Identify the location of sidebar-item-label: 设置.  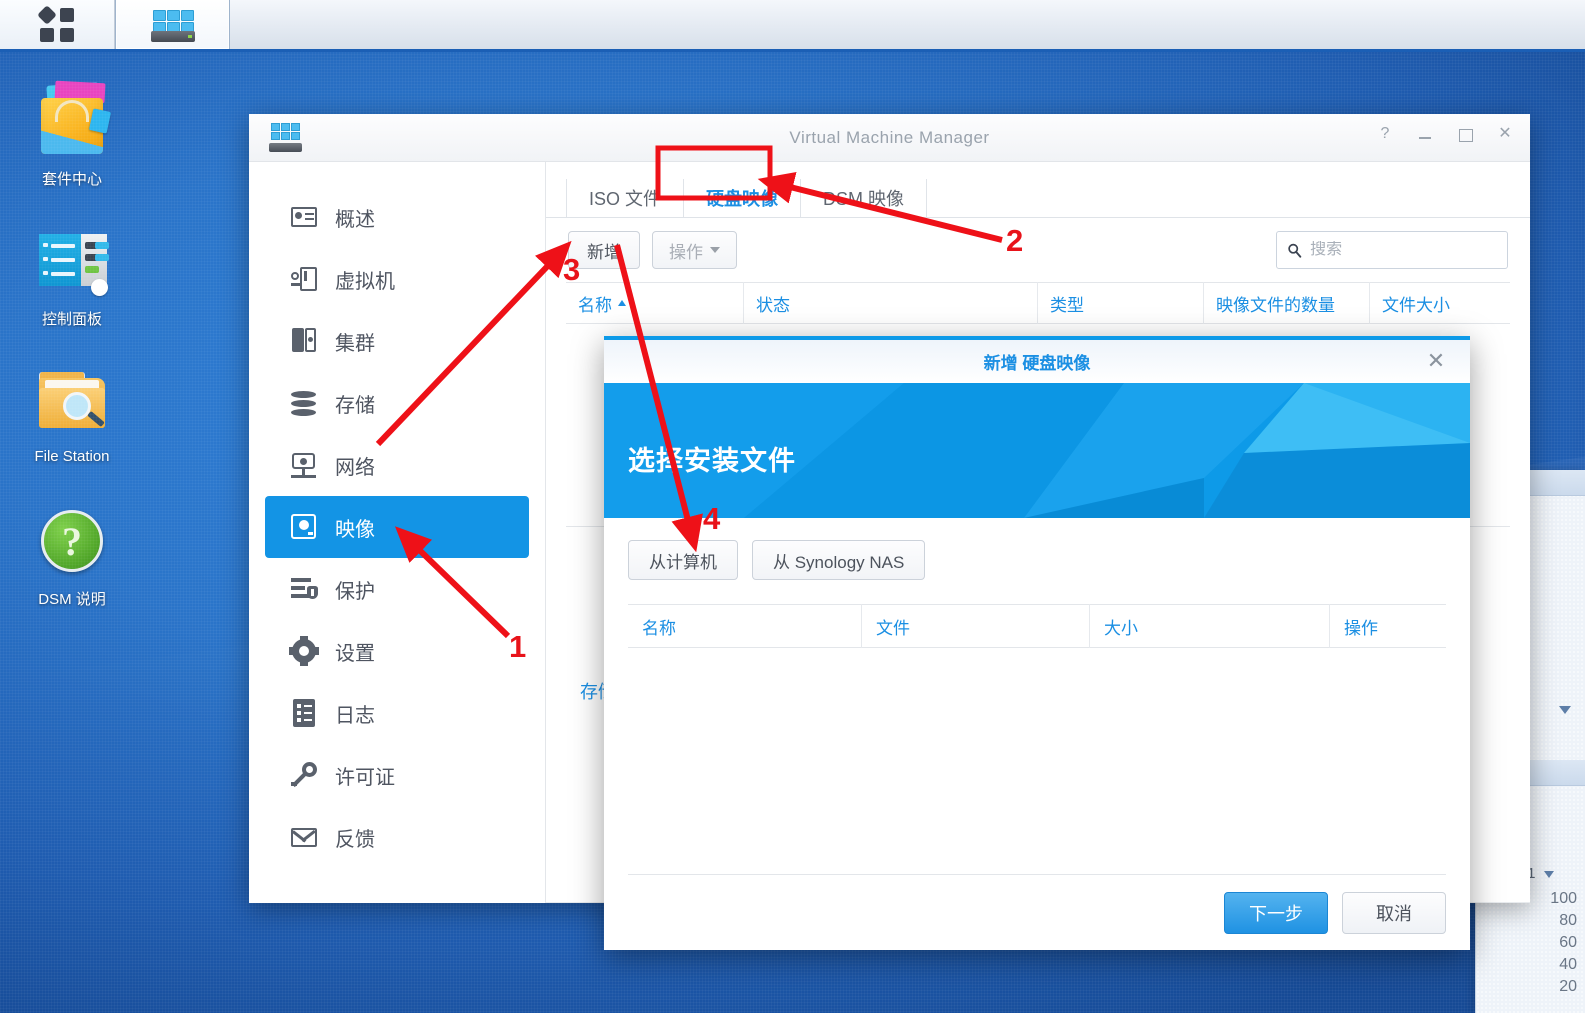
(355, 653).